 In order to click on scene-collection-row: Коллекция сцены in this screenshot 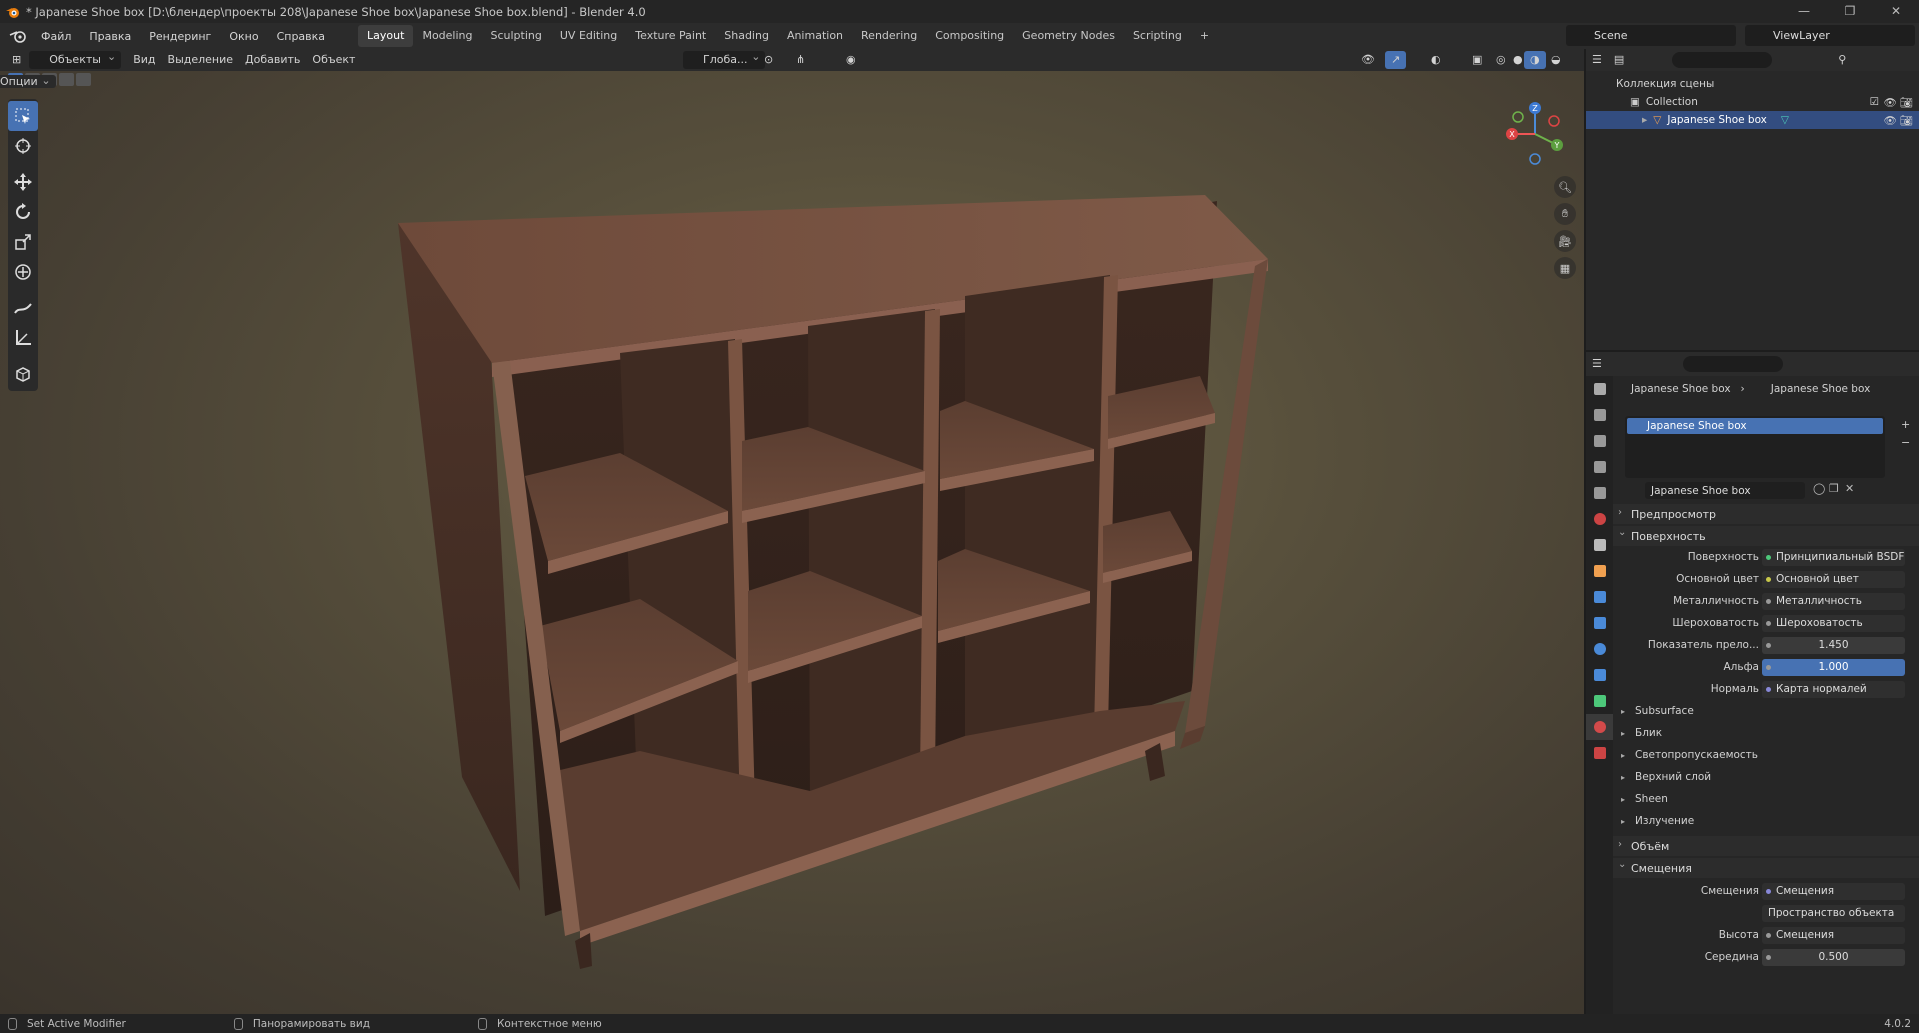, I will do `click(1752, 84)`.